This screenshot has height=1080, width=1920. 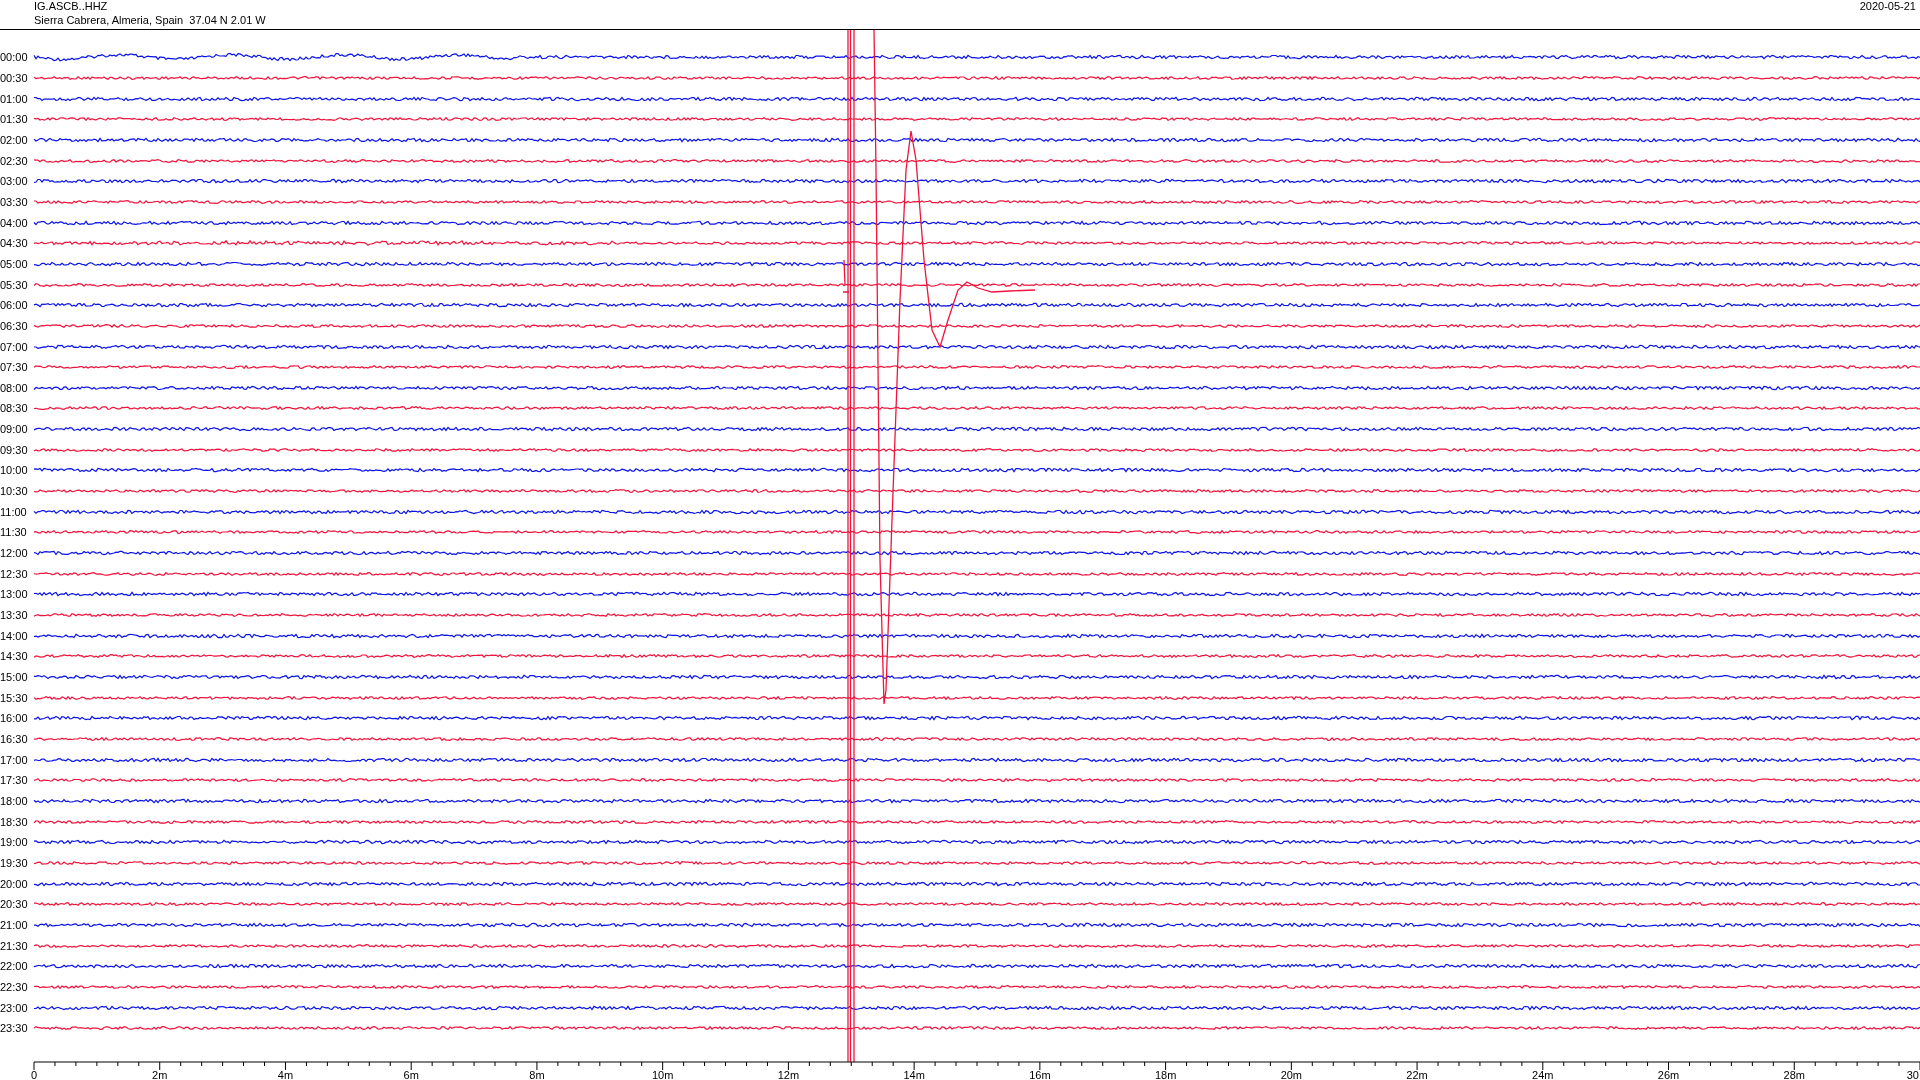 What do you see at coordinates (14, 635) in the screenshot?
I see `time-label: 14:00` at bounding box center [14, 635].